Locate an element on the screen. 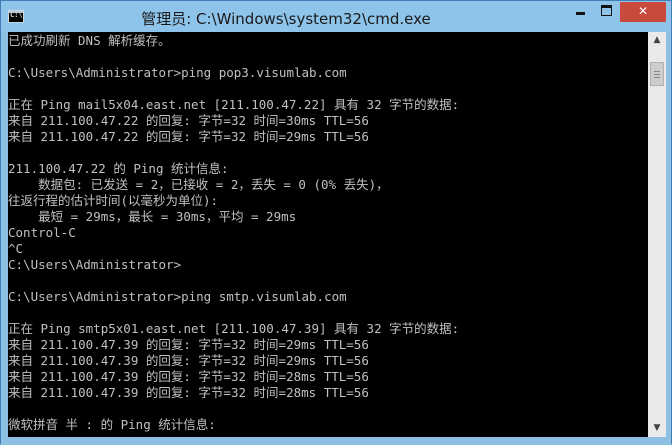 This screenshot has width=672, height=445. console-line: 数据包: 已发送 = 2，已接收 = 2，丢失 = 0 (0% 丢失)， is located at coordinates (198, 184).